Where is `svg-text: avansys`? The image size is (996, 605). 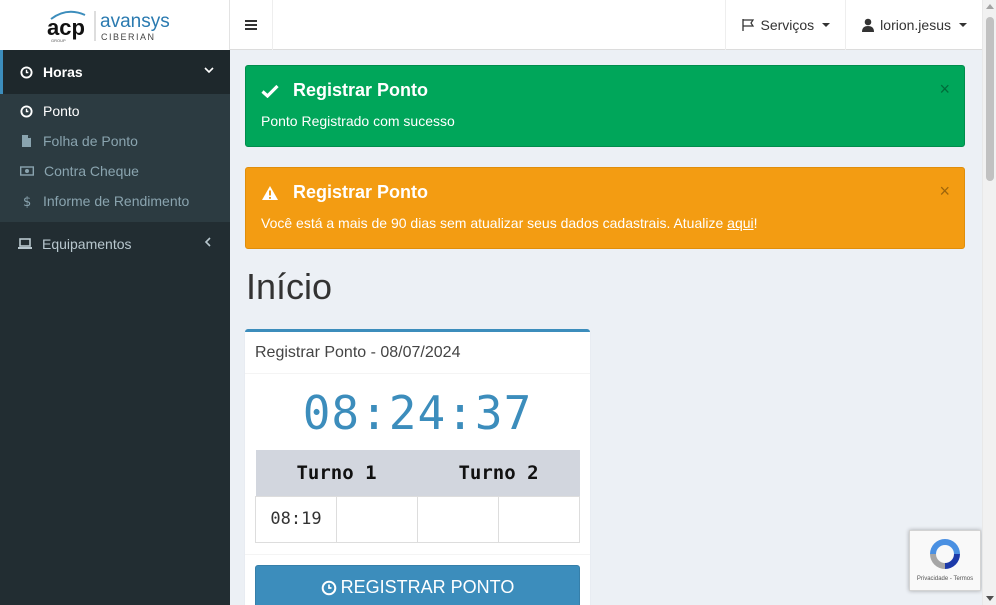 svg-text: avansys is located at coordinates (135, 21).